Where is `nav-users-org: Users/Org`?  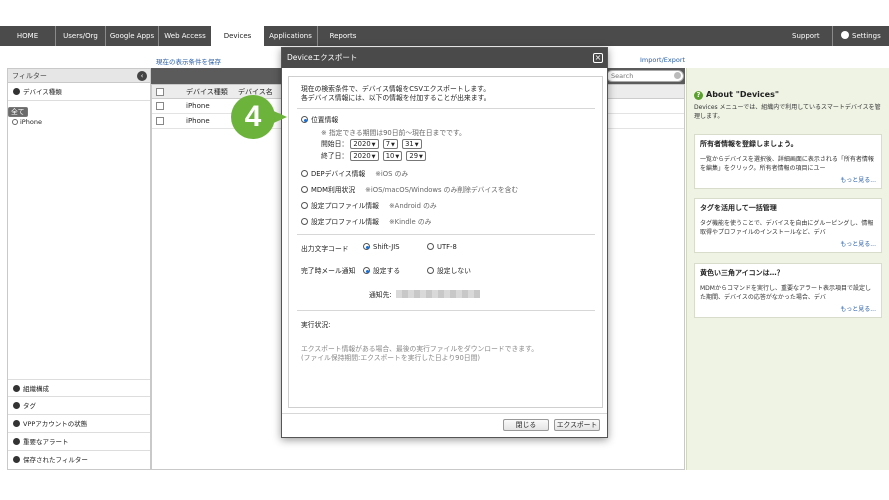
nav-users-org: Users/Org is located at coordinates (81, 36).